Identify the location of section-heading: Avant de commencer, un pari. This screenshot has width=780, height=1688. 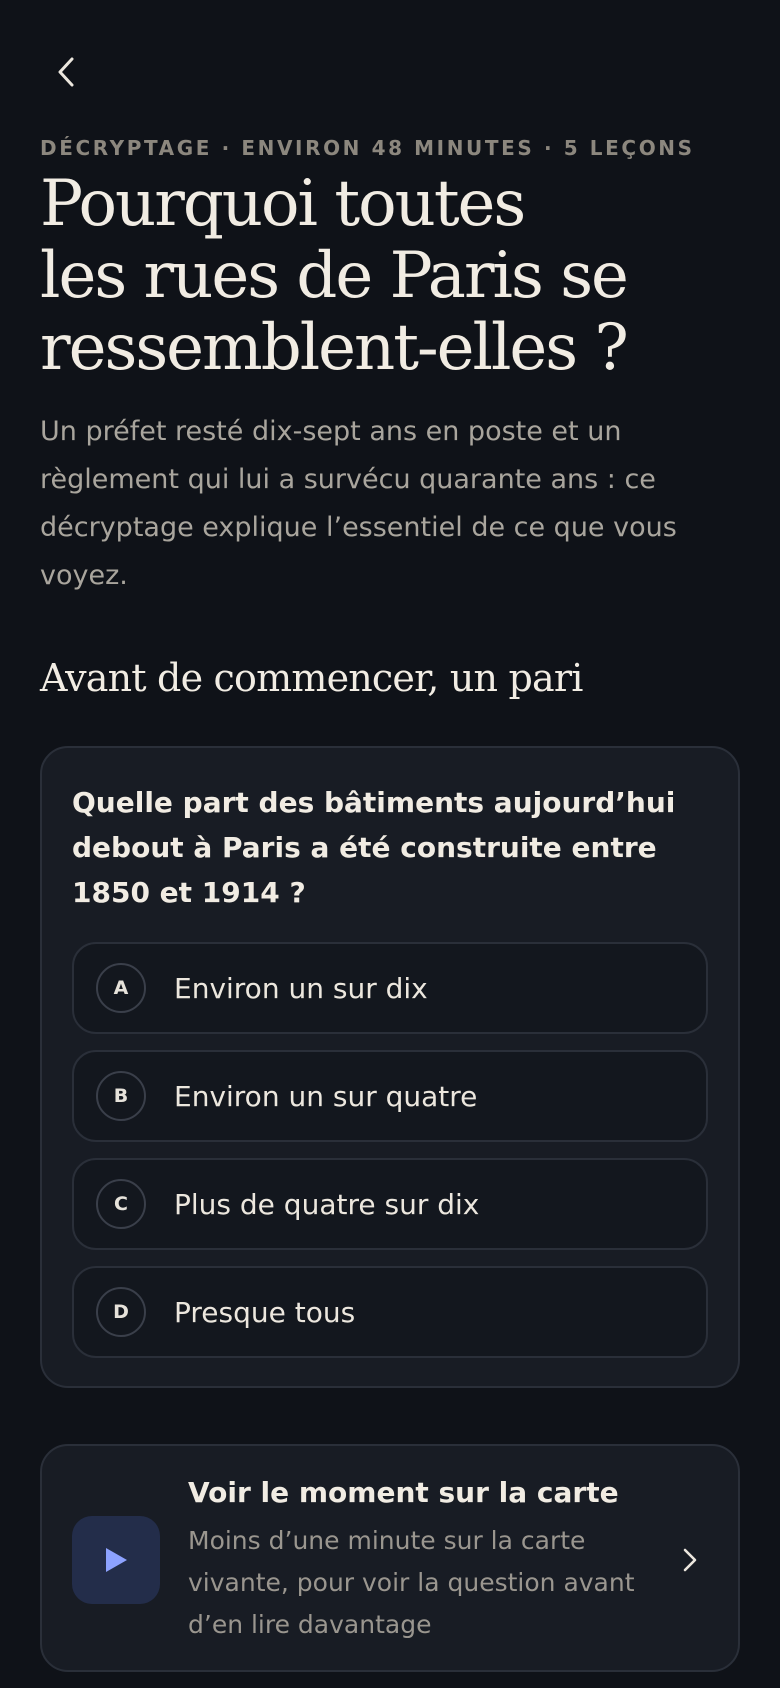
(311, 678).